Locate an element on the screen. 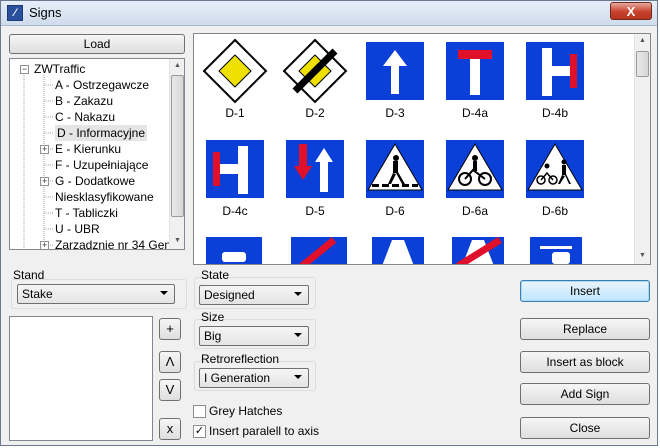 This screenshot has width=660, height=448. selected-signs-list is located at coordinates (81, 378).